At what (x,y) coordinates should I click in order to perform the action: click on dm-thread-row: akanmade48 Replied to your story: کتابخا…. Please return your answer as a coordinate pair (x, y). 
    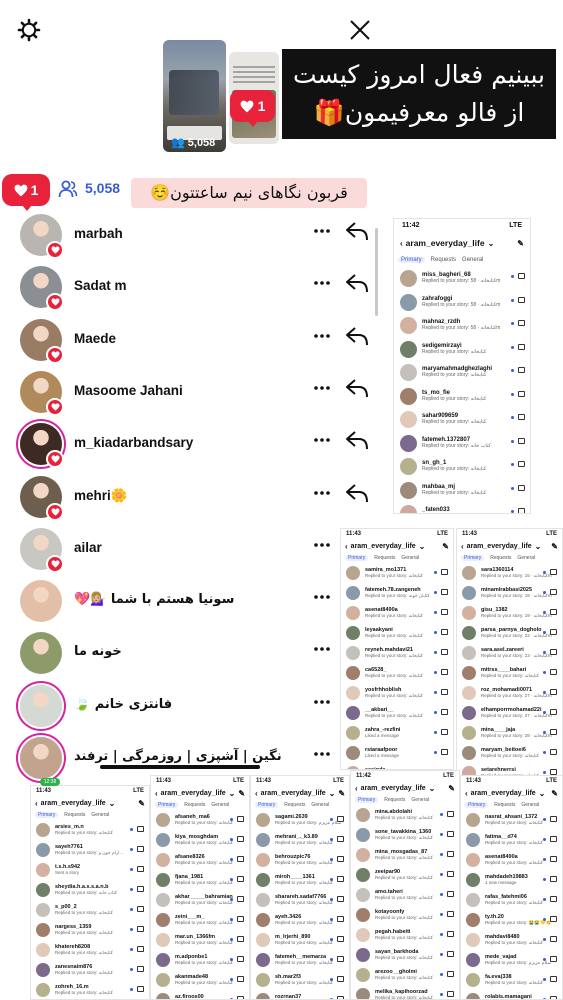
    Looking at the image, I should click on (200, 980).